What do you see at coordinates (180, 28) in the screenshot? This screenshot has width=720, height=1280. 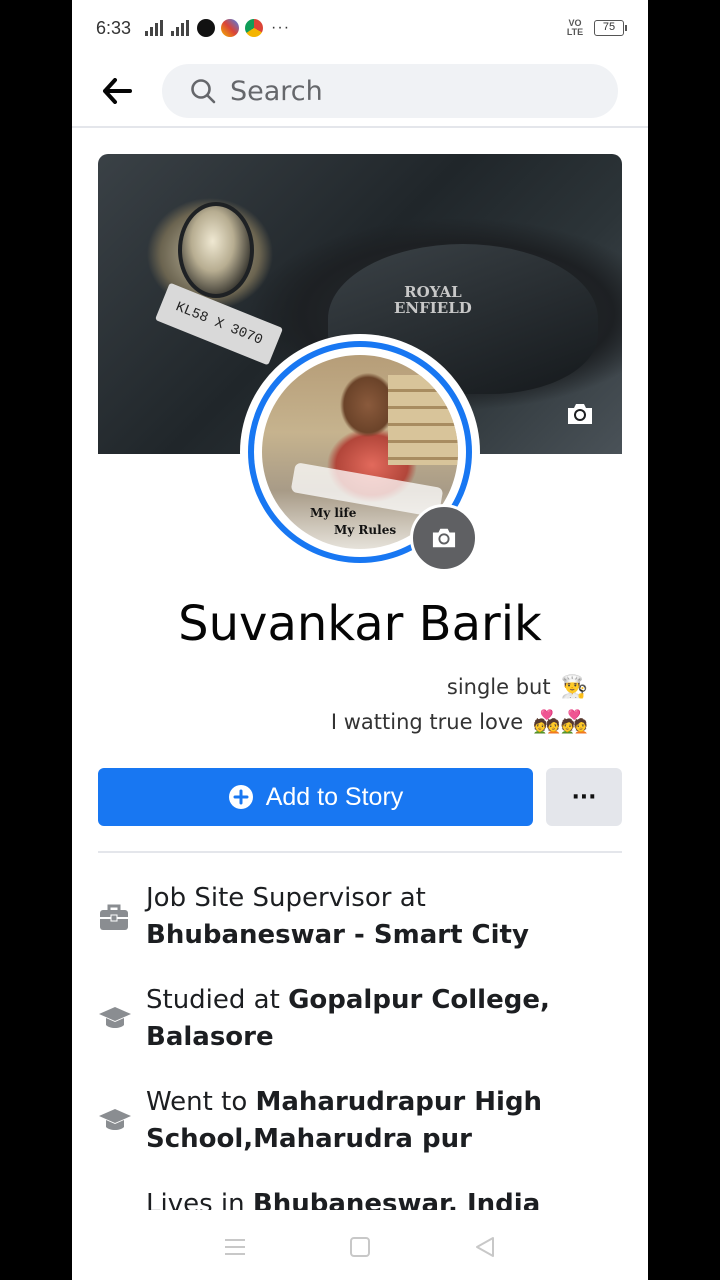 I see `signal-2-icon` at bounding box center [180, 28].